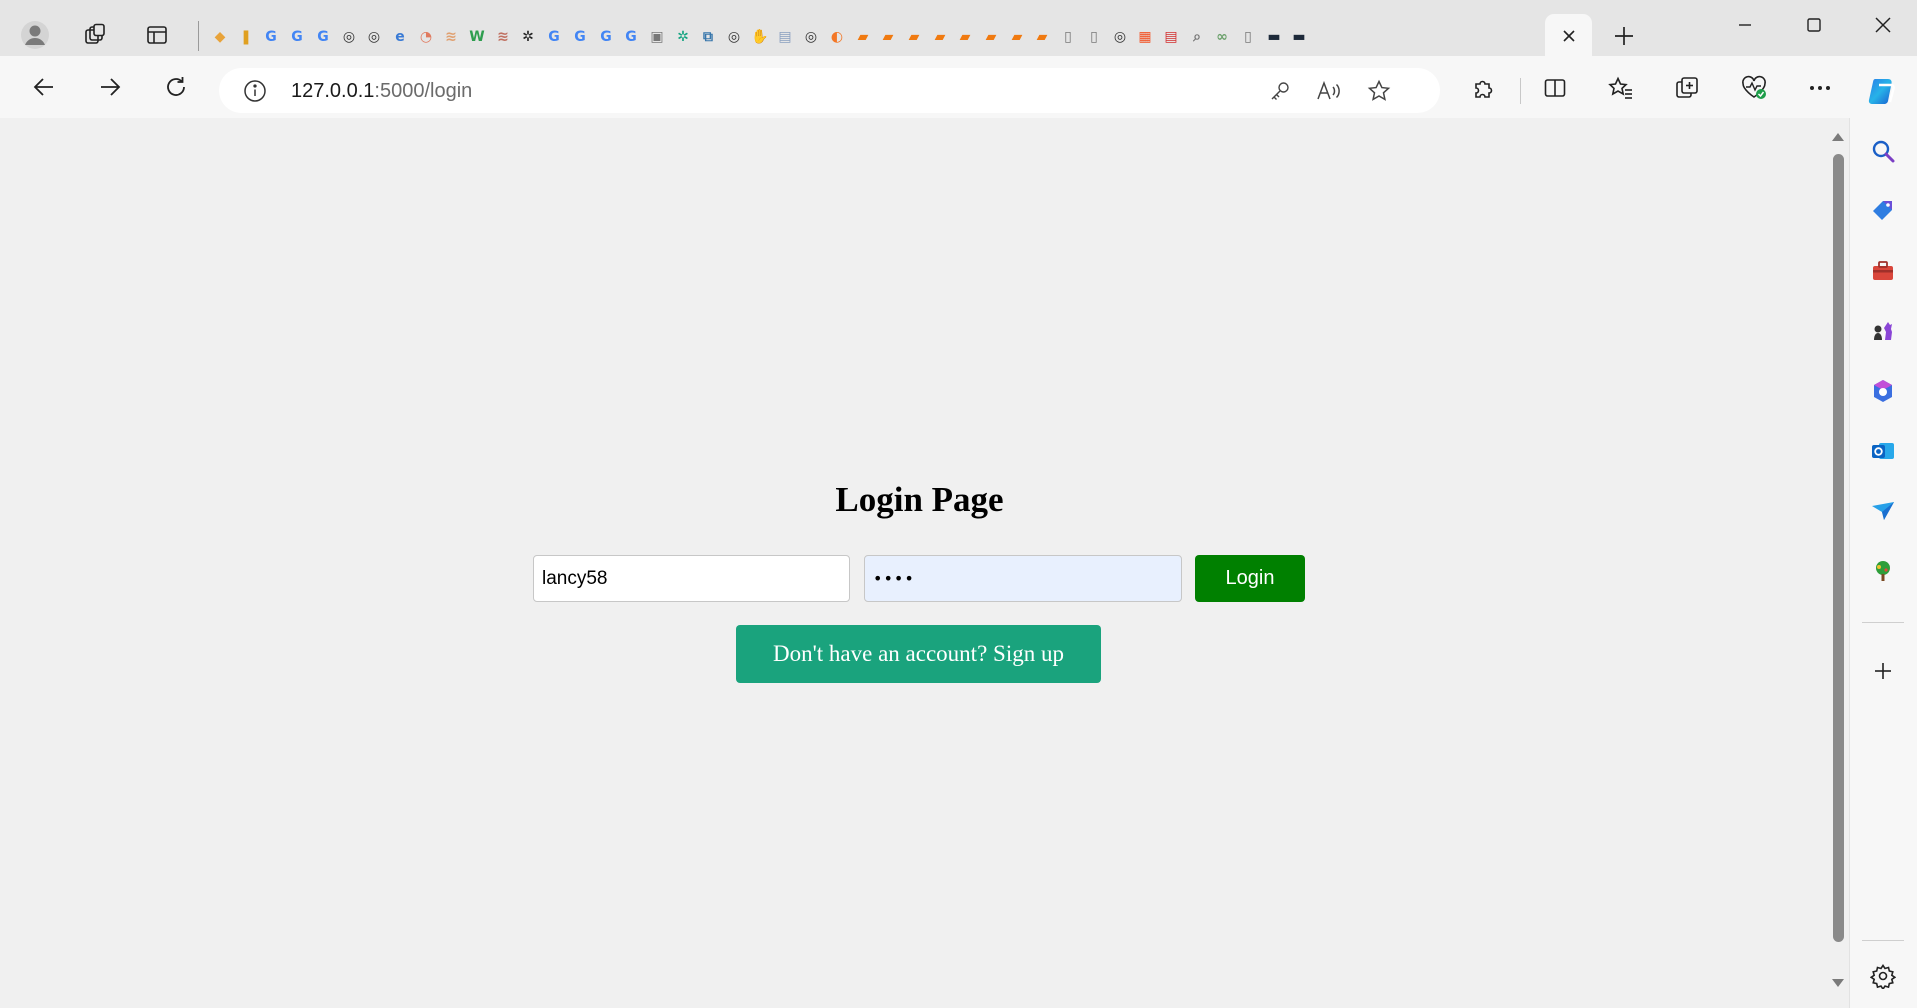  Describe the element at coordinates (1820, 88) in the screenshot. I see `more-options-icon` at that location.